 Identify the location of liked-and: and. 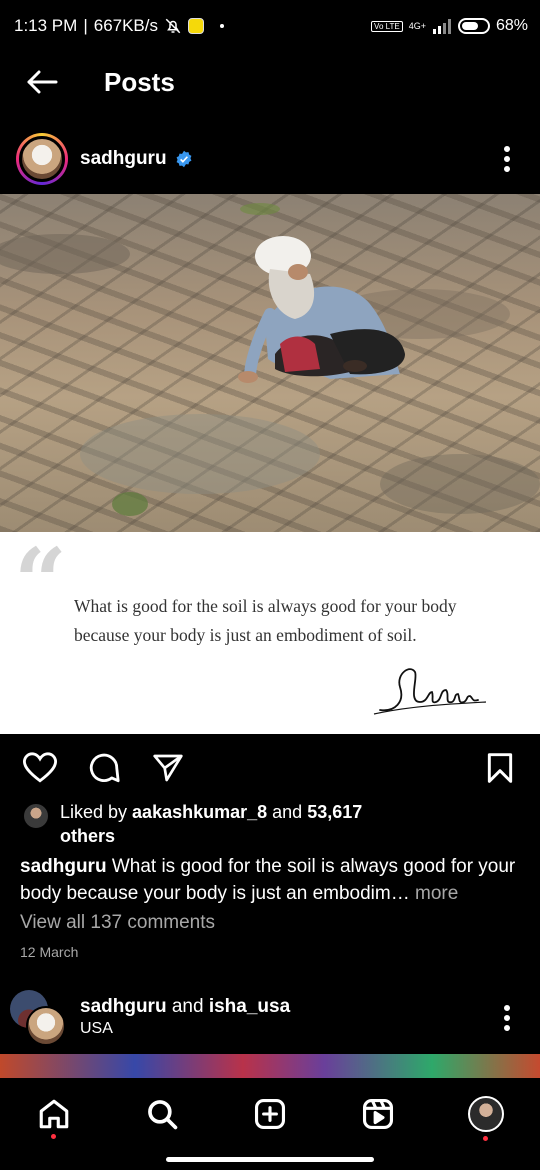
(287, 812).